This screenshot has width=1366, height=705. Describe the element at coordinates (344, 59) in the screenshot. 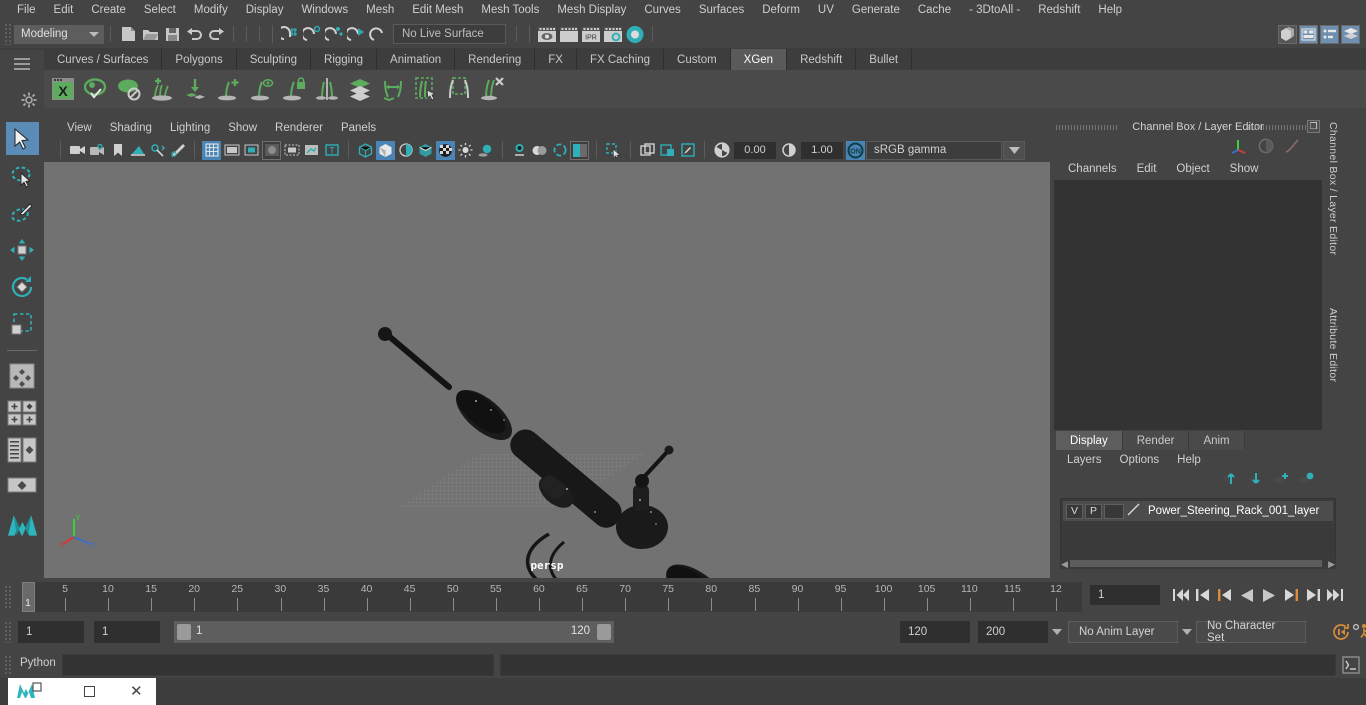

I see `shelf-tab-rigging: Rigging` at that location.